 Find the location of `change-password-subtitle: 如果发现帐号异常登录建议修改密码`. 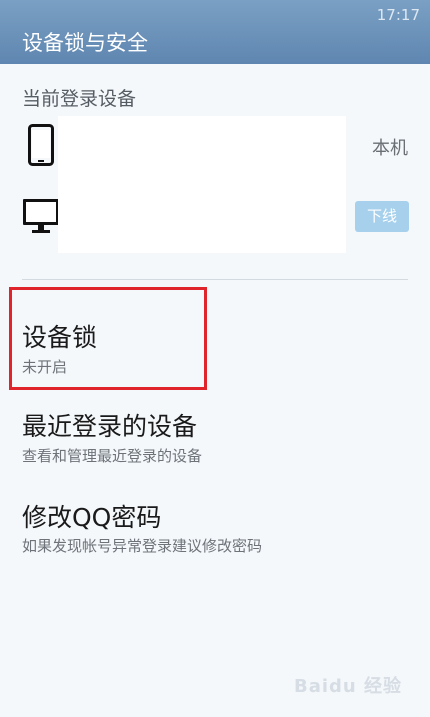

change-password-subtitle: 如果发现帐号异常登录建议修改密码 is located at coordinates (142, 546).